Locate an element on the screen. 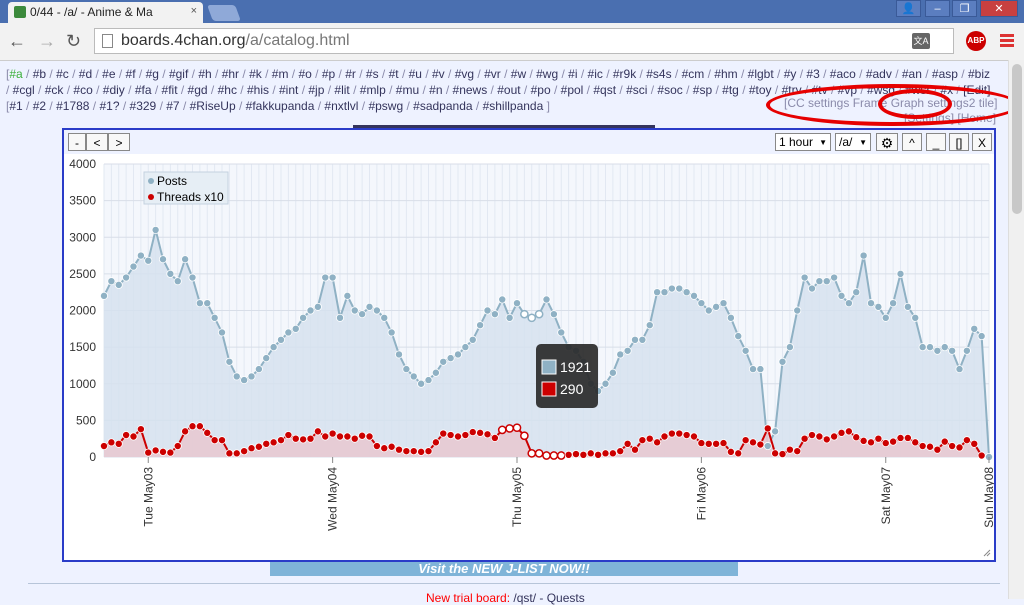  graph-maximize-button: [] is located at coordinates (959, 142).